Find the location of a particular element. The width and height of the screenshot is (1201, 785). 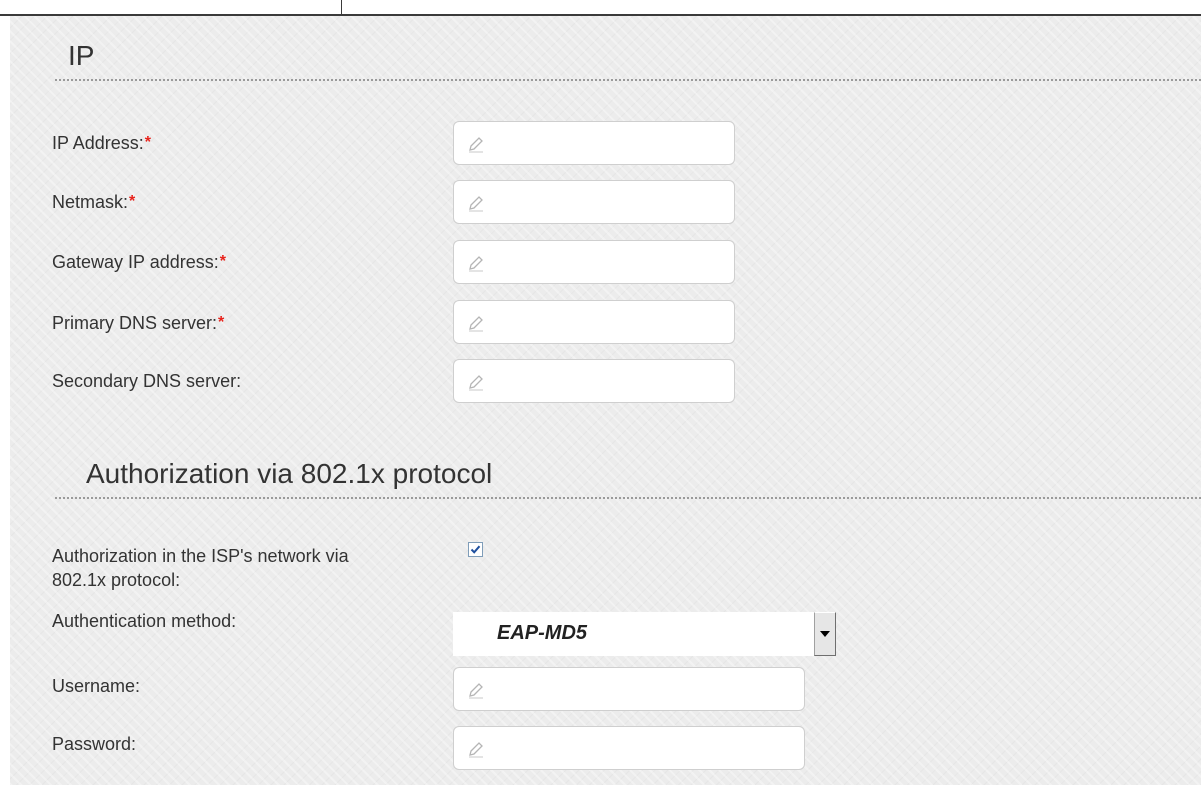

chevron-down-icon is located at coordinates (825, 634).